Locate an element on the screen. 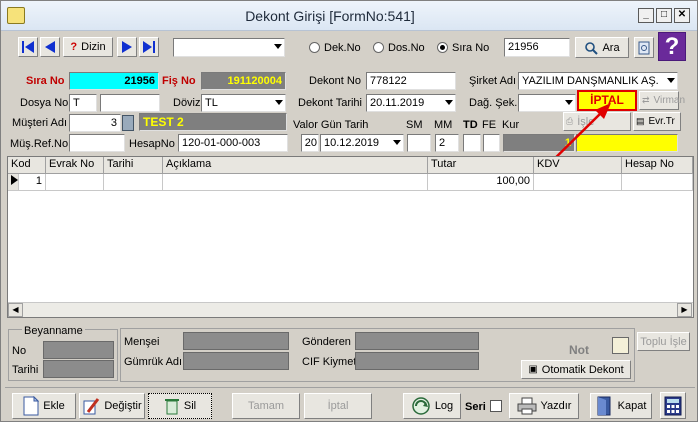 The image size is (698, 422). grid-header-tutar: Tutar is located at coordinates (481, 165).